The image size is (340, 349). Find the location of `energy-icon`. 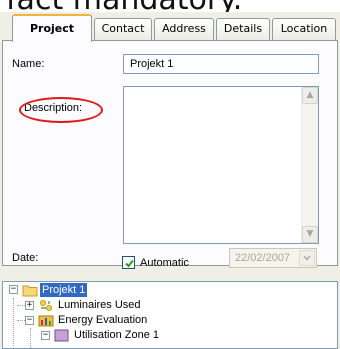

energy-icon is located at coordinates (46, 321).